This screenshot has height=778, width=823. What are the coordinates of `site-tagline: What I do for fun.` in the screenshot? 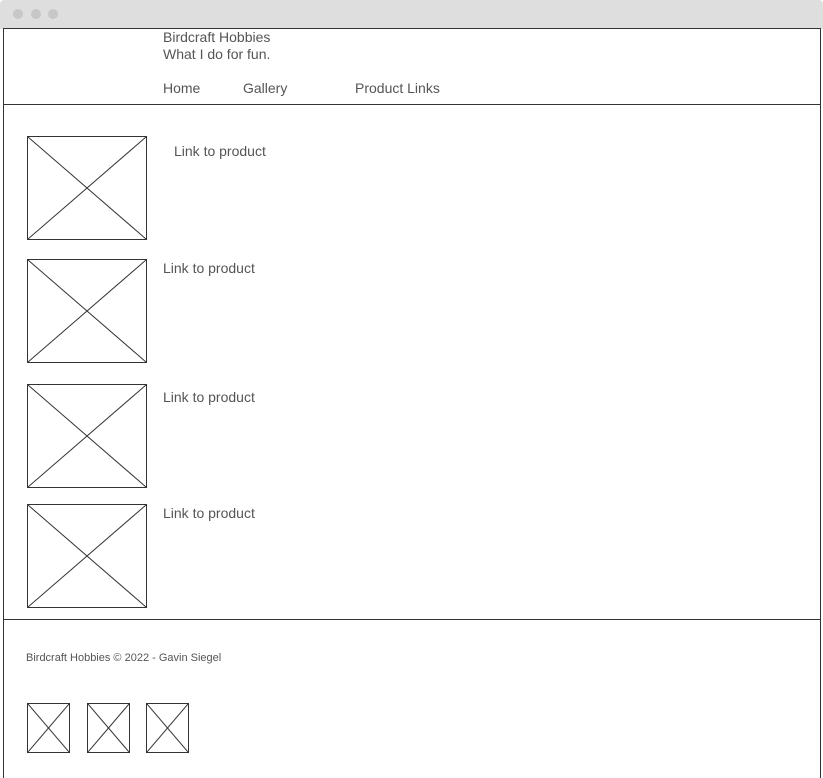 It's located at (217, 54).